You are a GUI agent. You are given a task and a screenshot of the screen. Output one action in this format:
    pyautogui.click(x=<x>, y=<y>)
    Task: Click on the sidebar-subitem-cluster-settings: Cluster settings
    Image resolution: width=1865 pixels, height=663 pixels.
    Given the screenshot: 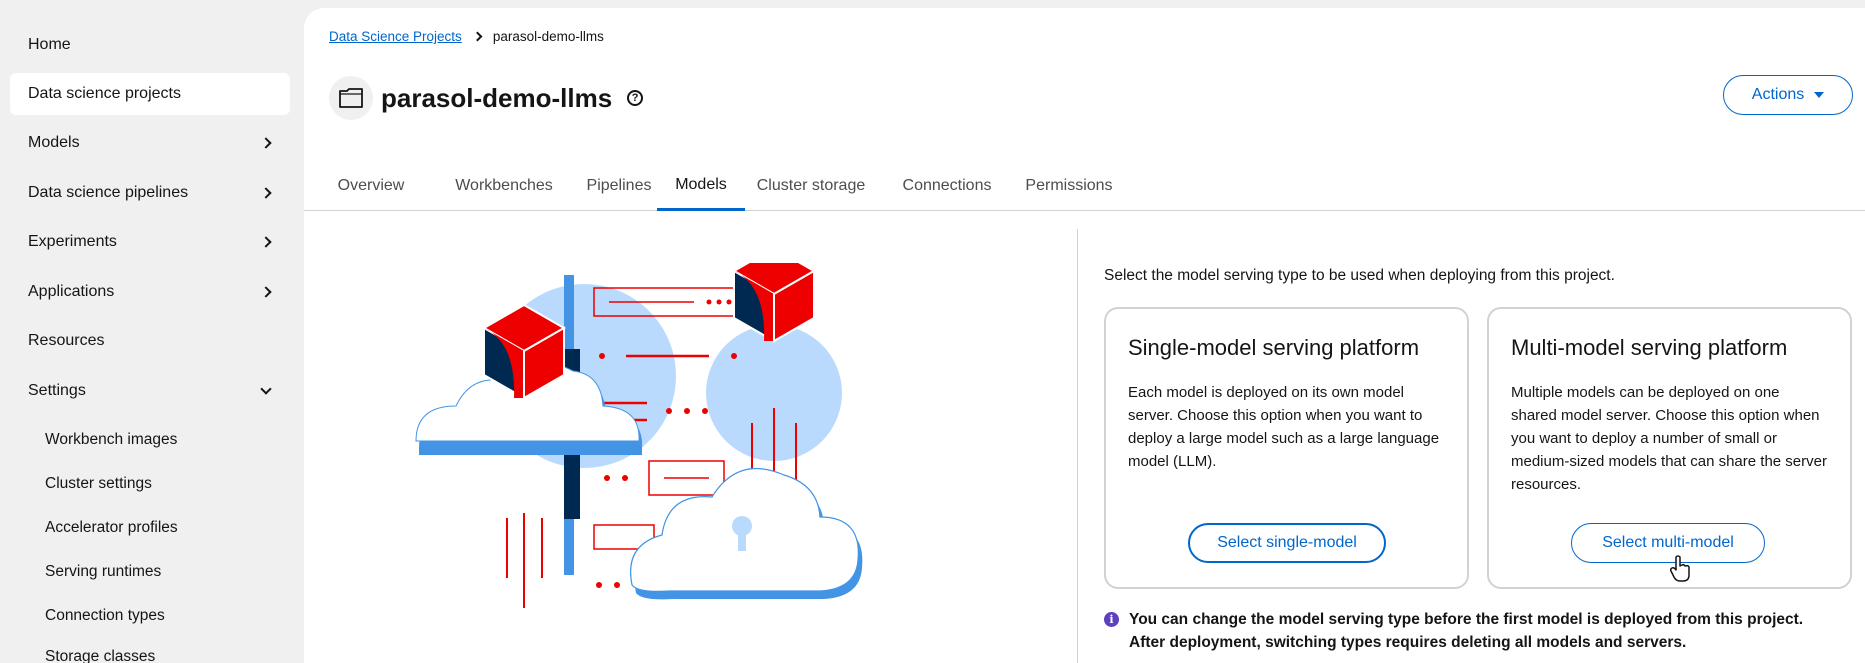 What is the action you would take?
    pyautogui.click(x=150, y=484)
    